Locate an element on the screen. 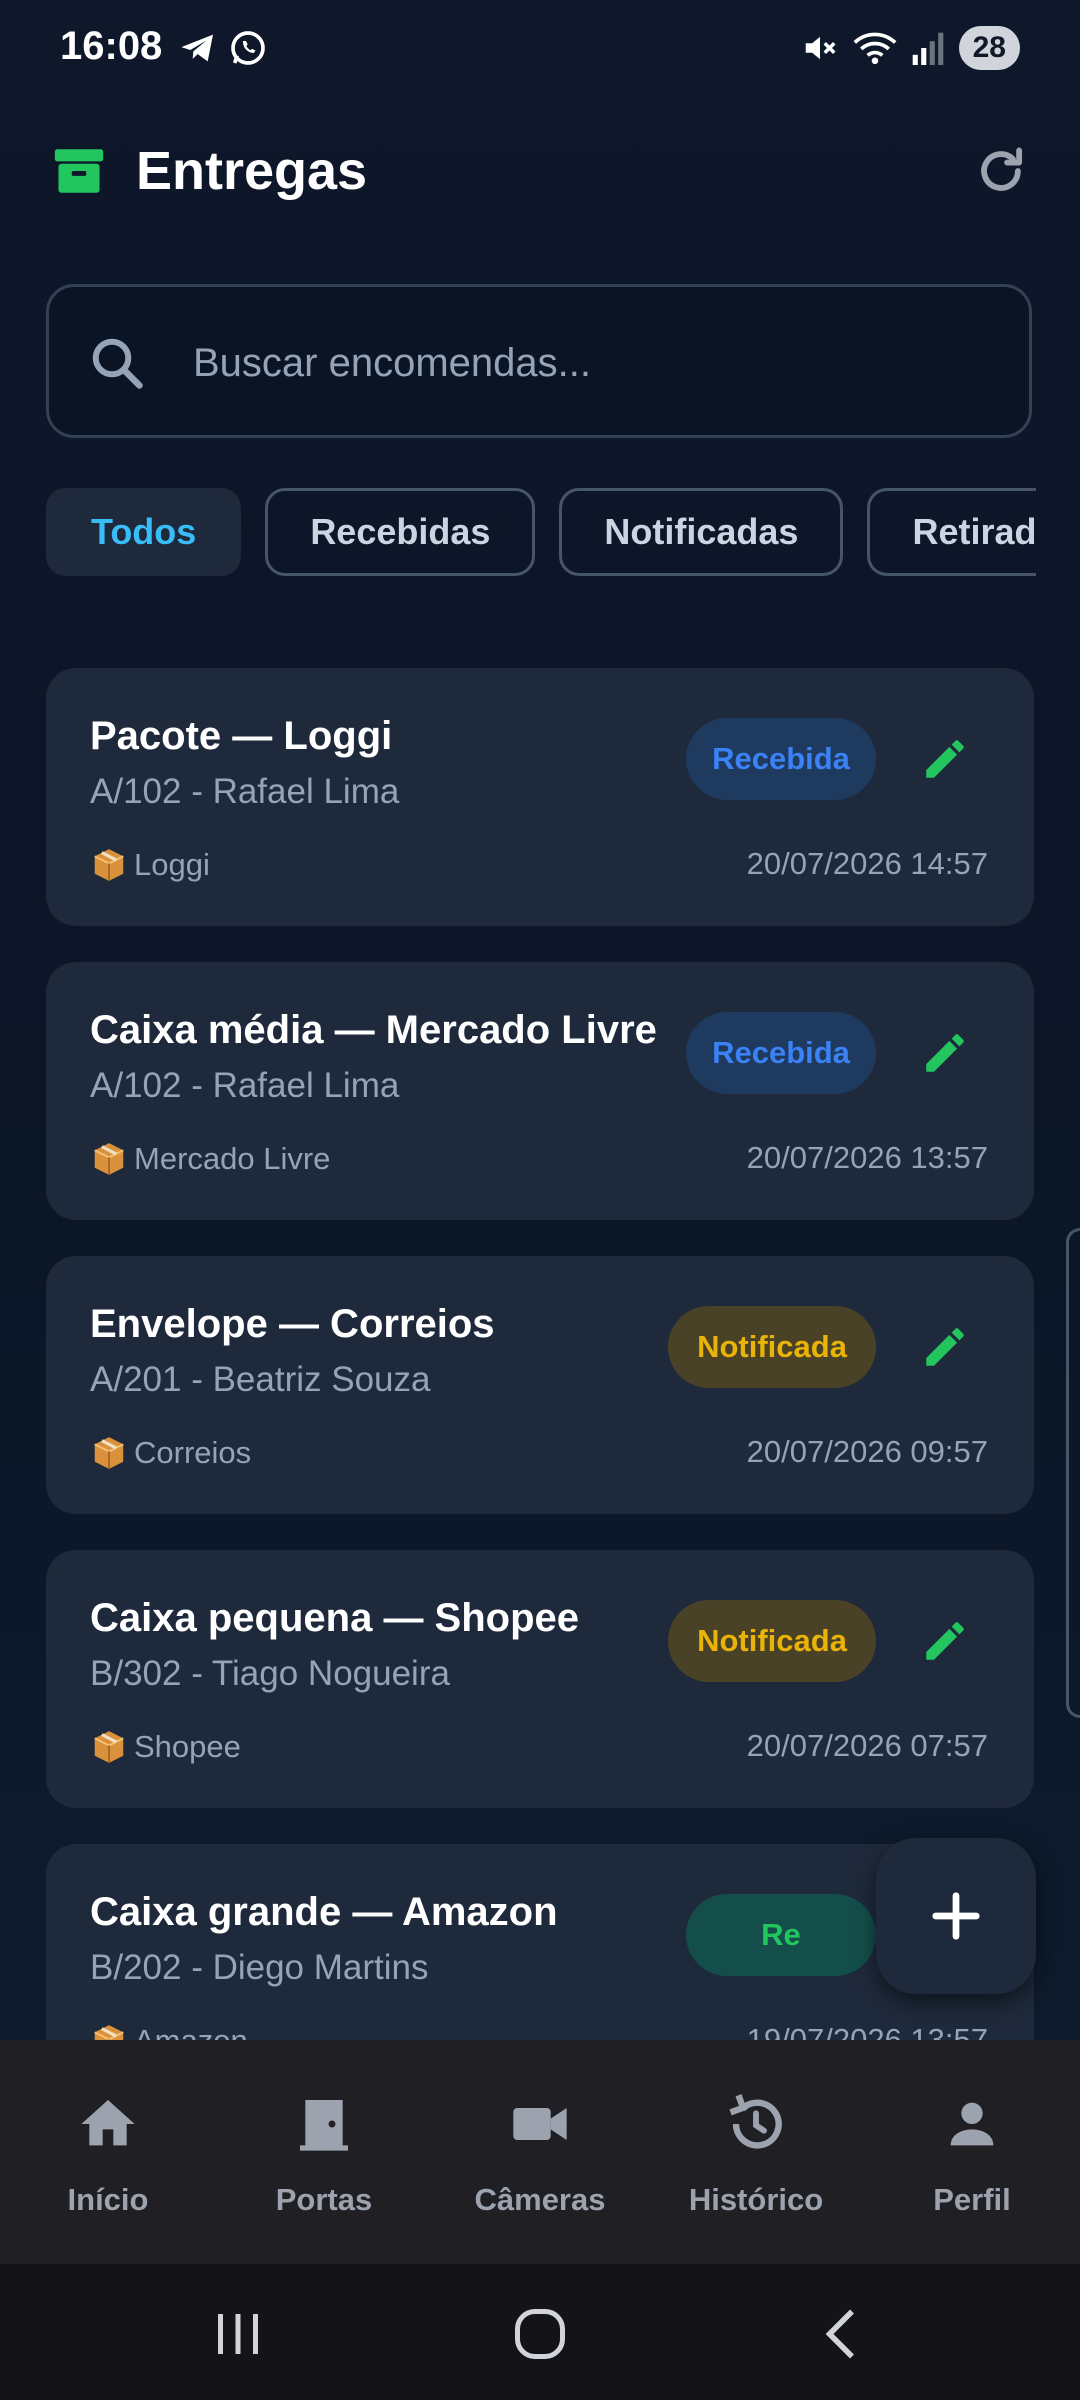 Image resolution: width=1080 pixels, height=2400 pixels. status-notification-icons is located at coordinates (223, 48).